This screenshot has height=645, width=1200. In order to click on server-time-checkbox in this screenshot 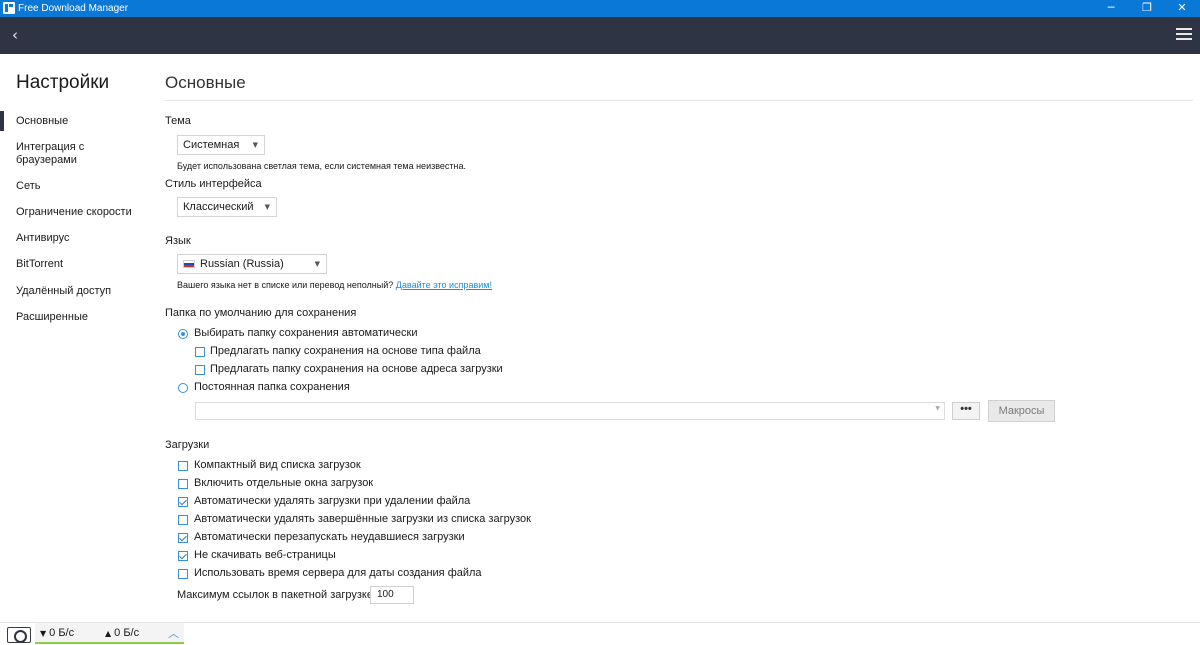, I will do `click(183, 574)`.